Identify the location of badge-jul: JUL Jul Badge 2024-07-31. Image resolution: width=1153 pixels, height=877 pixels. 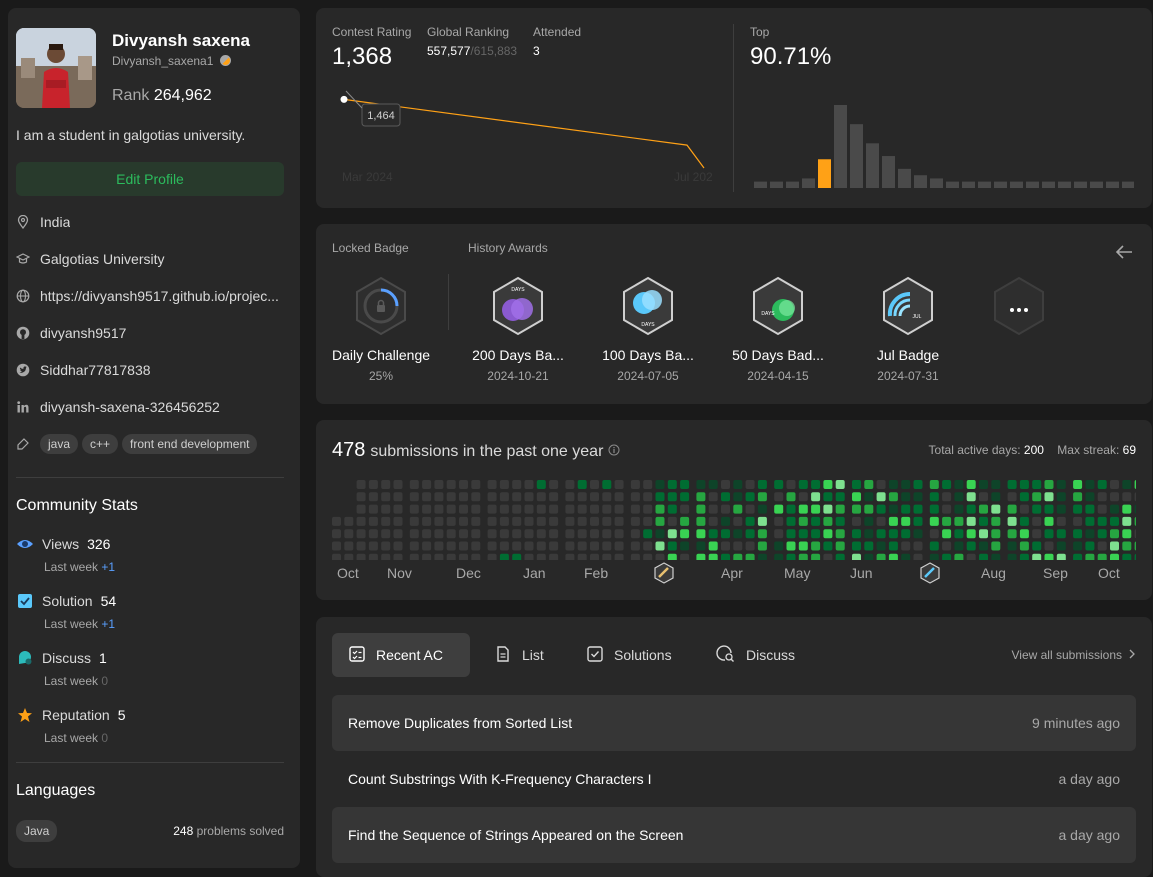
(908, 329).